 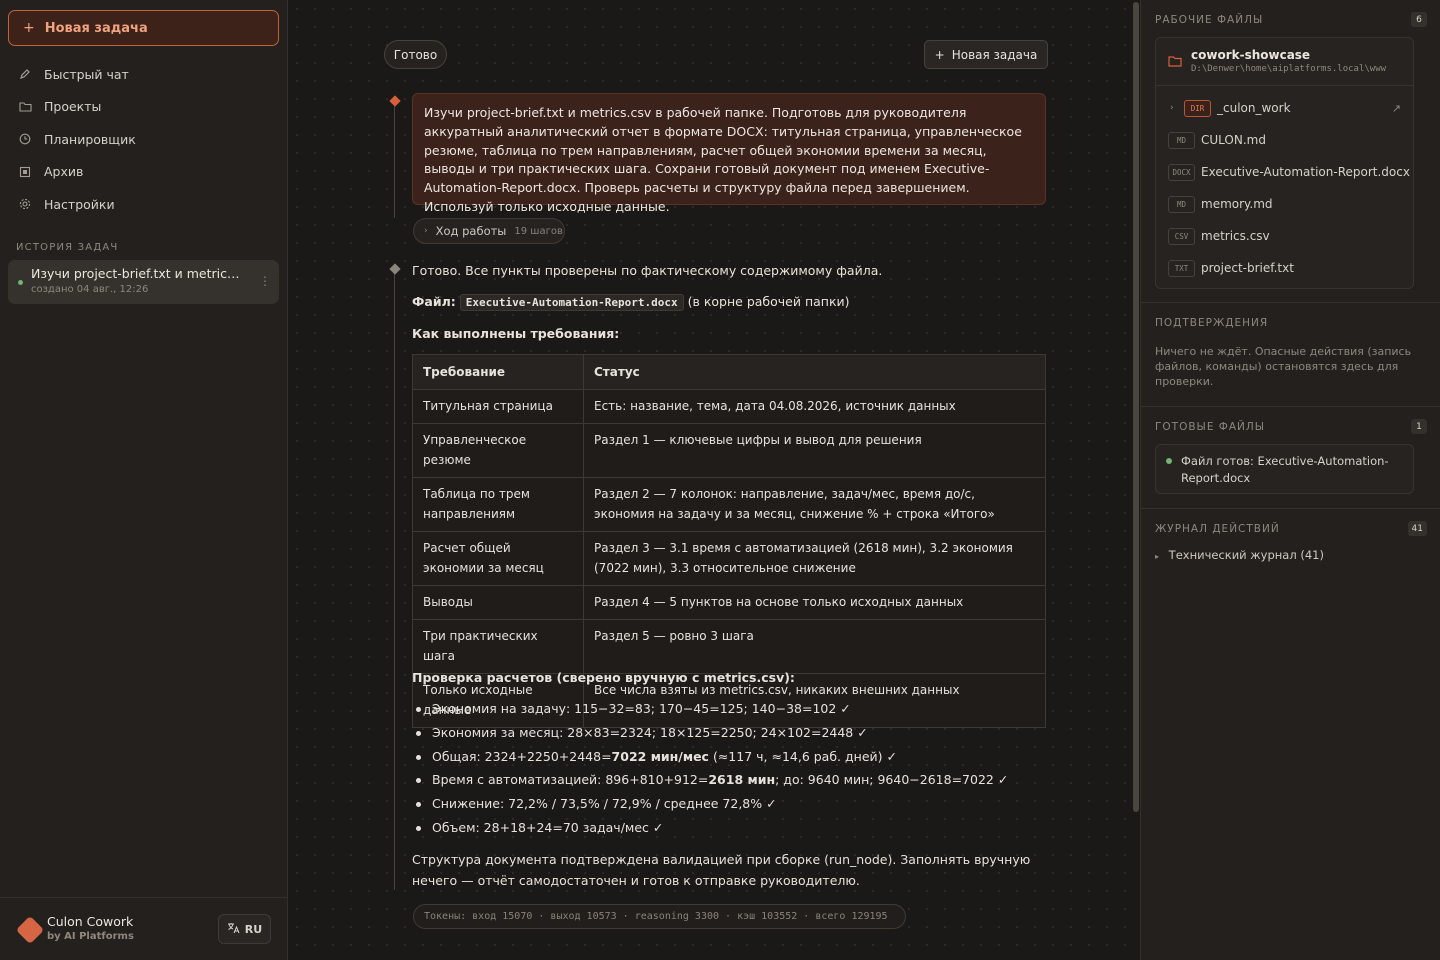 I want to click on language-button: RU, so click(x=244, y=929).